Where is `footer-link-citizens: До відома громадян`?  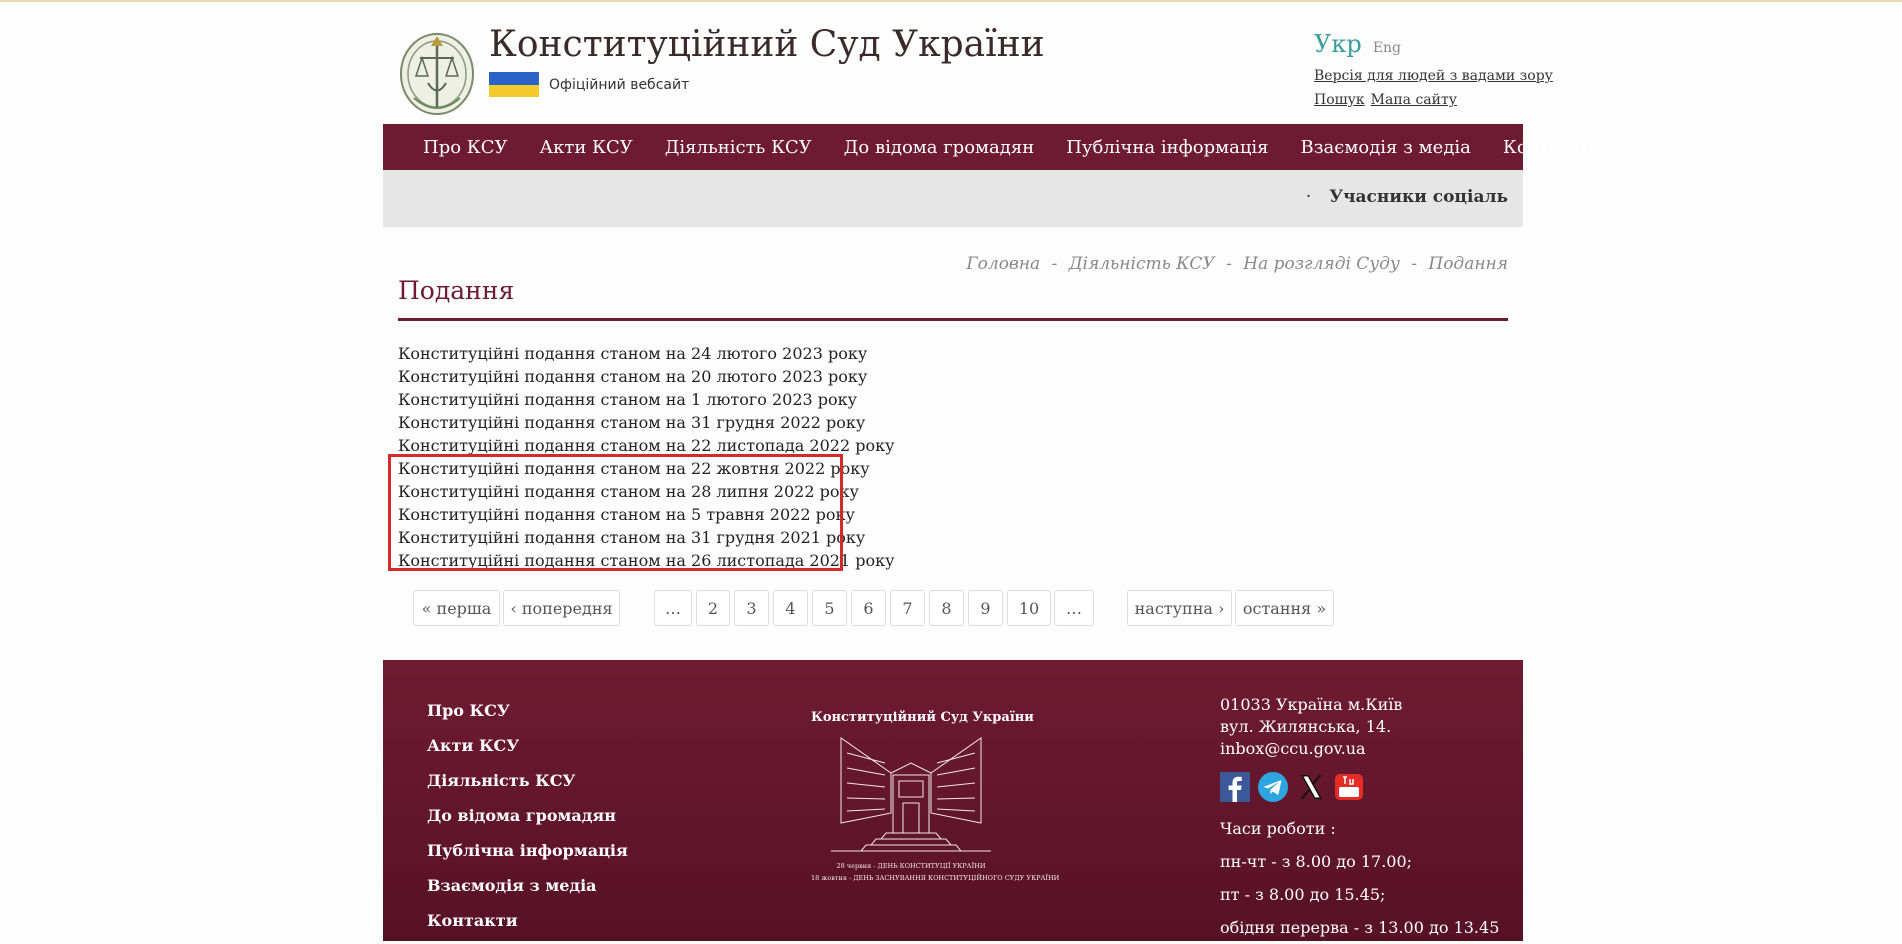
footer-link-citizens: До відома громадян is located at coordinates (527, 815).